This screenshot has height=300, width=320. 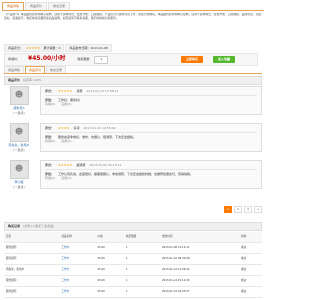 I want to click on review-rating-line: 评分： ★★★★ 好评 2013-01-22 10:55:09, so click(x=151, y=128).